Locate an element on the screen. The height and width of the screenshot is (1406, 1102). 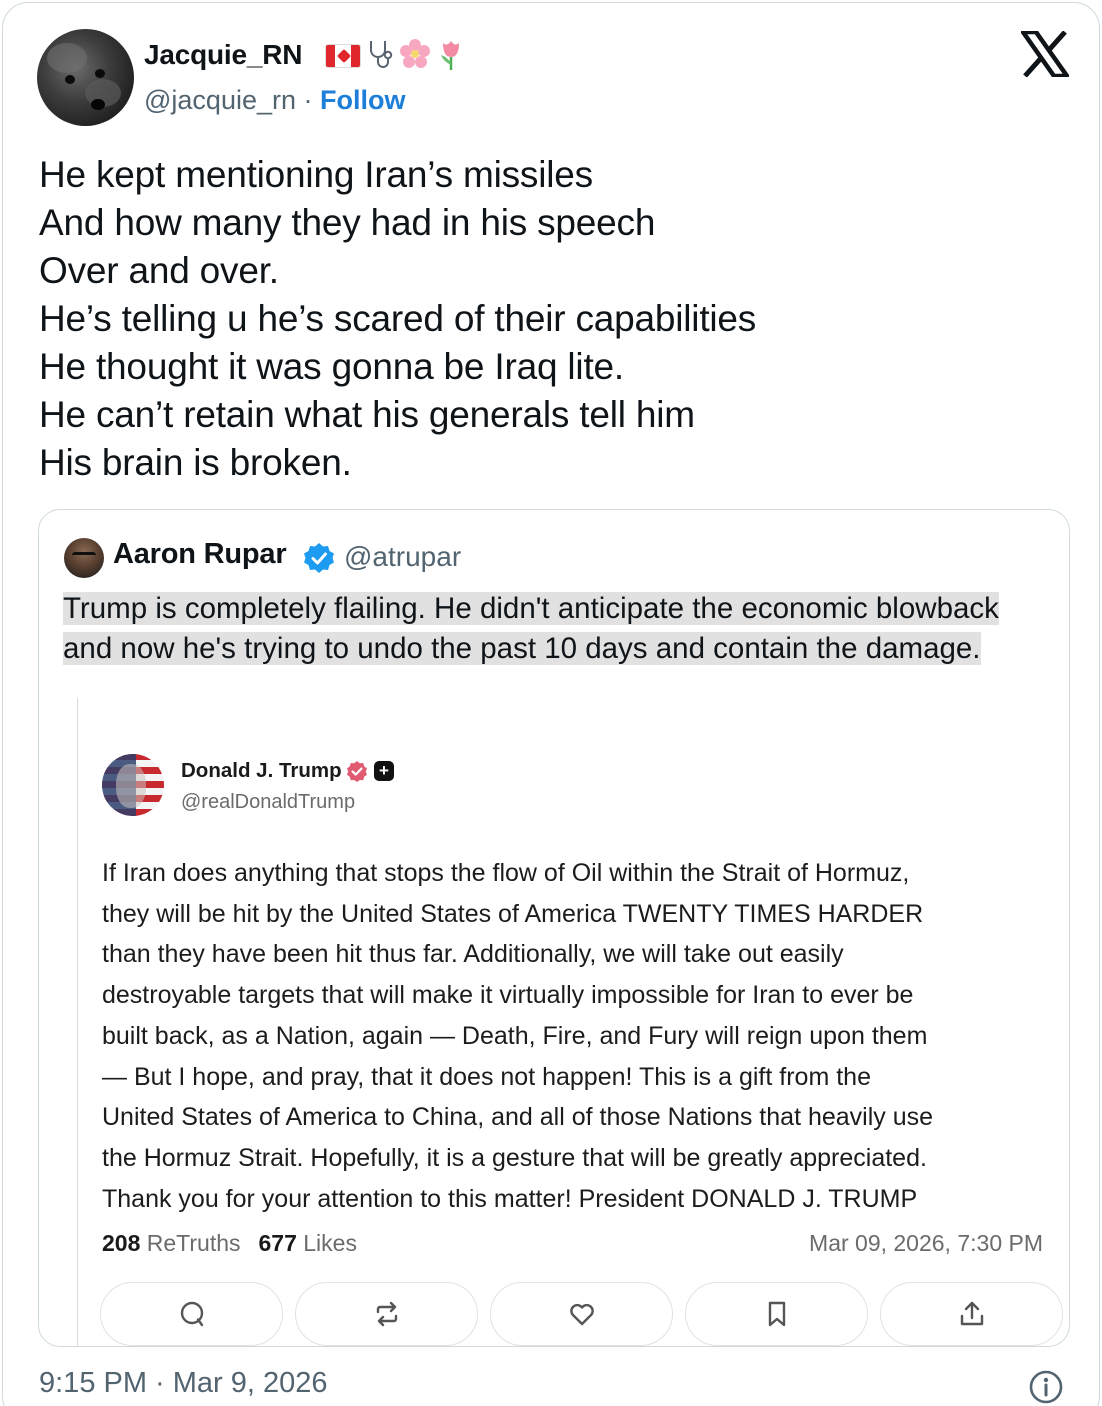
bookmark-icon is located at coordinates (776, 1314).